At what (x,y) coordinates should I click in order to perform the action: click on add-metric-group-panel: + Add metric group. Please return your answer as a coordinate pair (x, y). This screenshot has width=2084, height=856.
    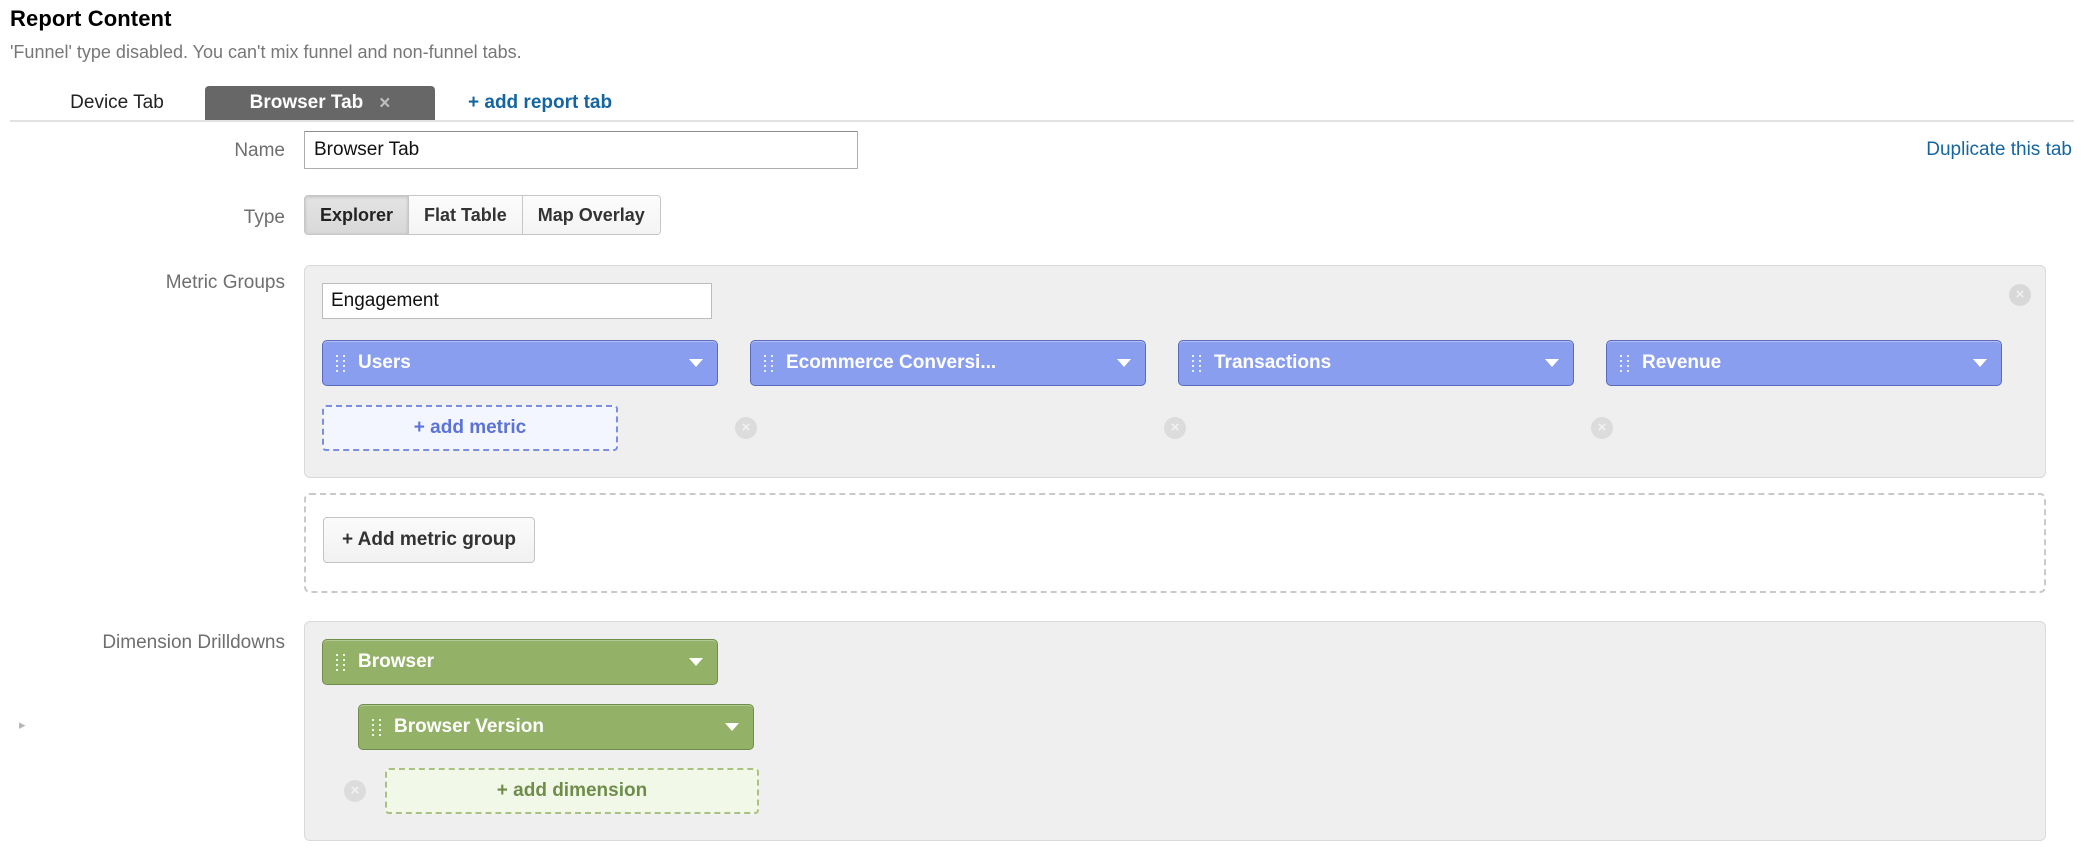
    Looking at the image, I should click on (1175, 543).